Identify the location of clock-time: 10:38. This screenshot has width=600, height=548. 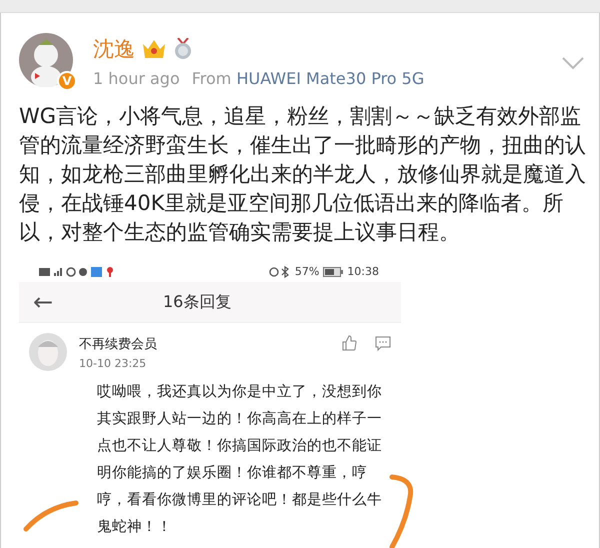
(363, 271).